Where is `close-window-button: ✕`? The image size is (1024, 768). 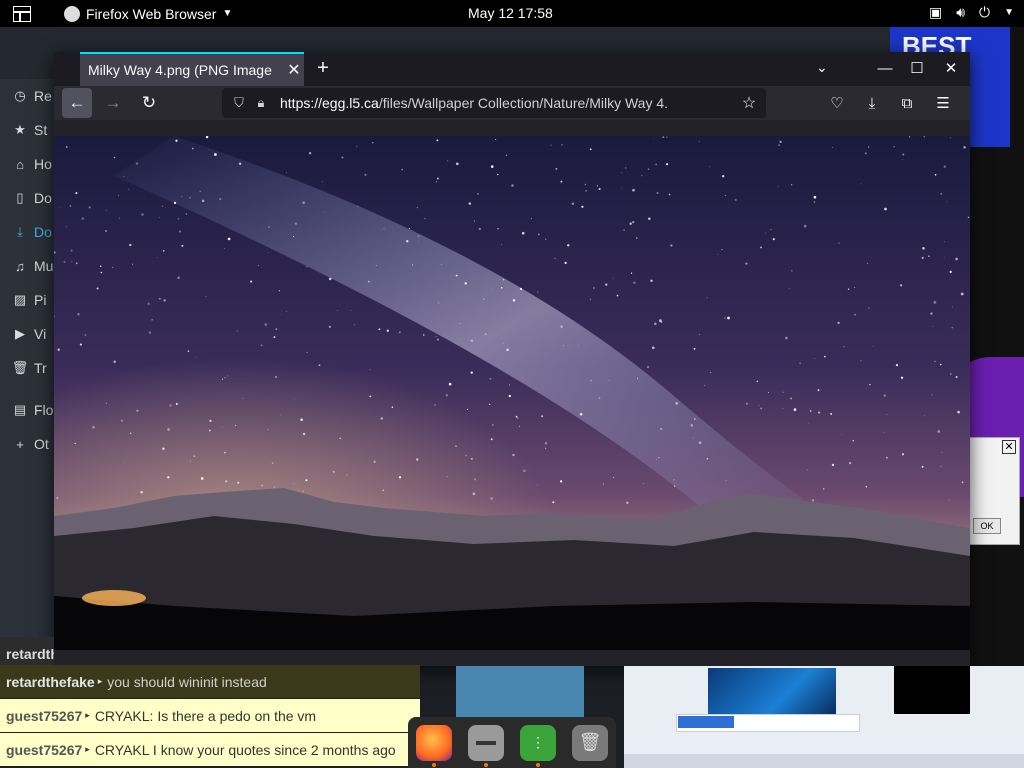
close-window-button: ✕ is located at coordinates (951, 69).